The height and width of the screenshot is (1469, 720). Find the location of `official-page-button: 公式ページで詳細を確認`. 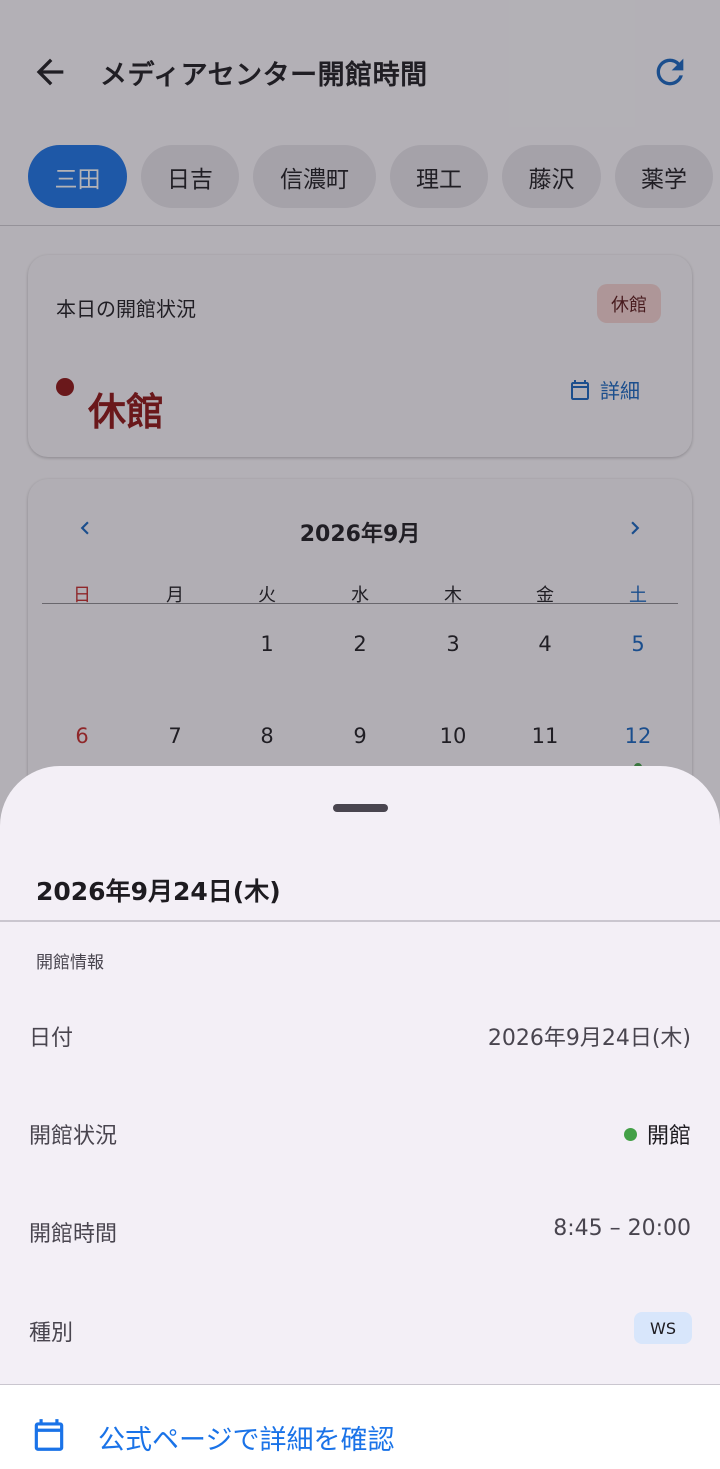

official-page-button: 公式ページで詳細を確認 is located at coordinates (360, 1426).